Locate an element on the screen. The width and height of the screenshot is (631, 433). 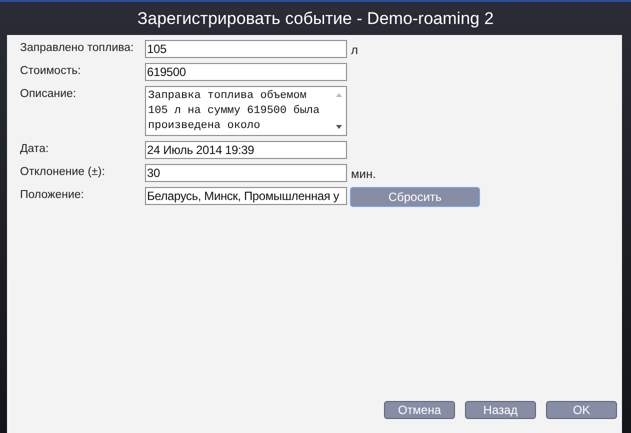
field-label: Отклонение (±): is located at coordinates (63, 171).